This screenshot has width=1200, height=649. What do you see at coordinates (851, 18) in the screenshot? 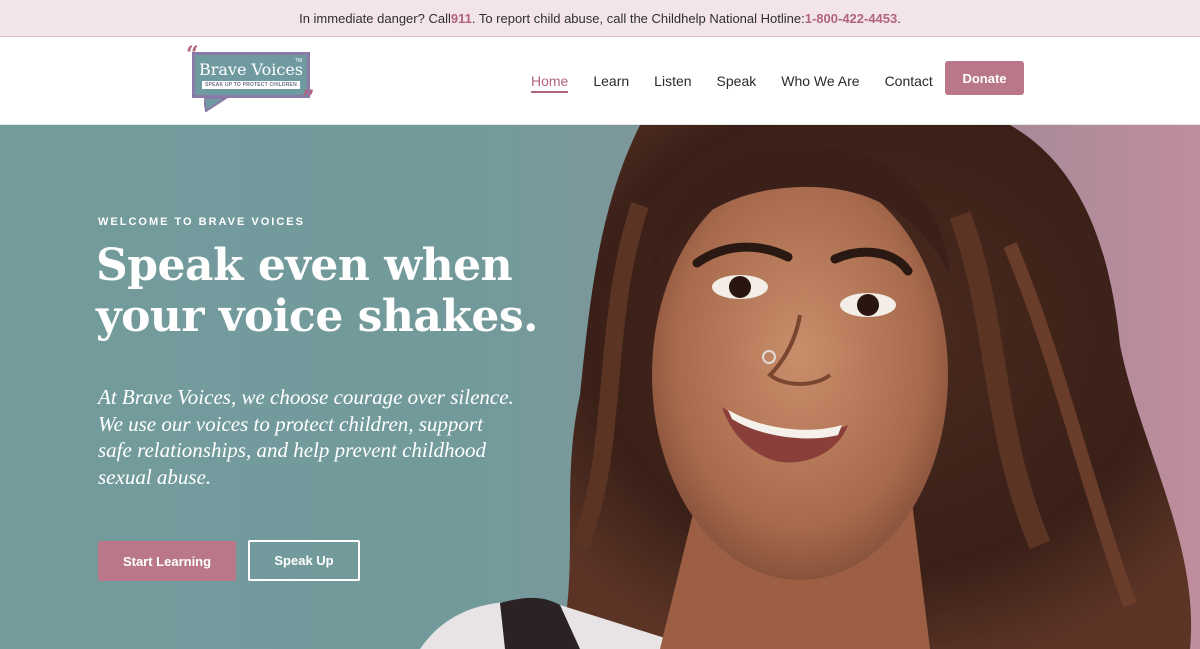
I see `hotline-number-link: 1-800-422-4453` at bounding box center [851, 18].